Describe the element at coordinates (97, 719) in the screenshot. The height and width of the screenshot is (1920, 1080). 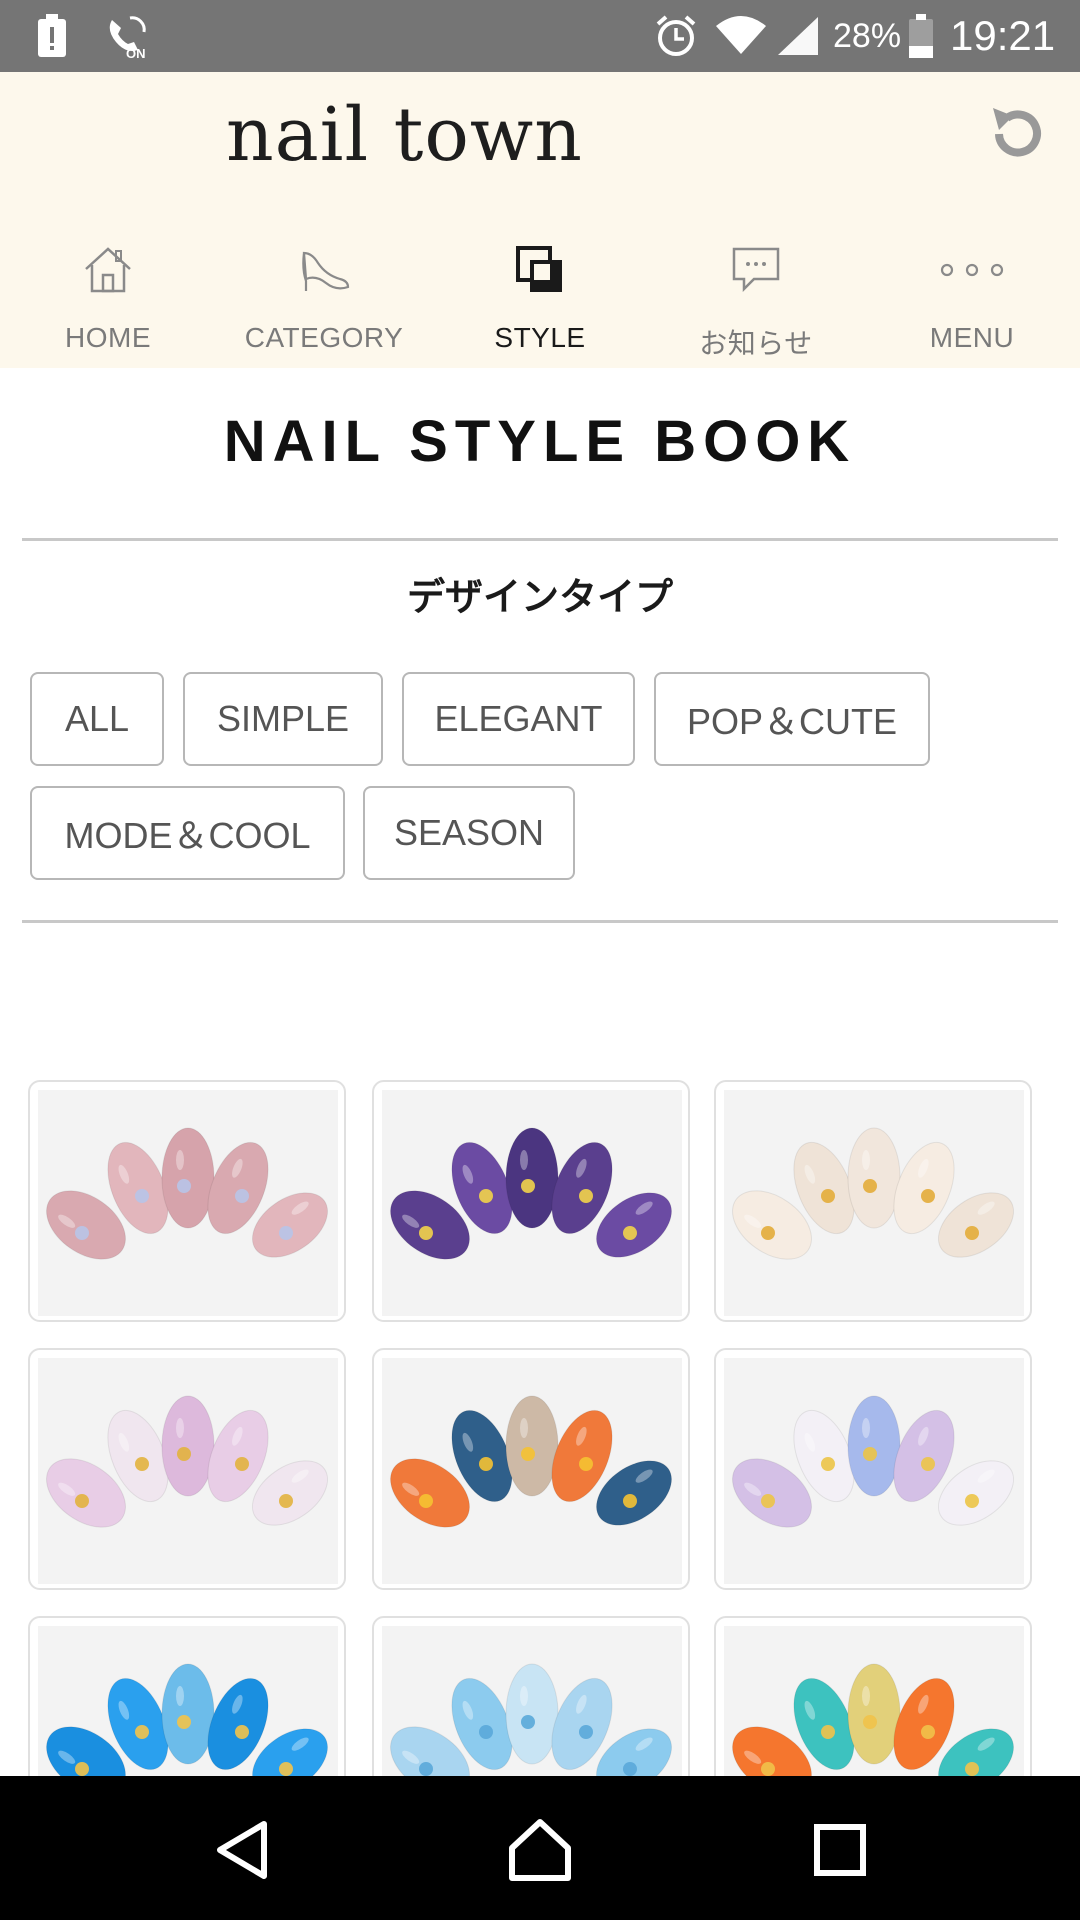
I see `filter-chip-all: ALL` at that location.